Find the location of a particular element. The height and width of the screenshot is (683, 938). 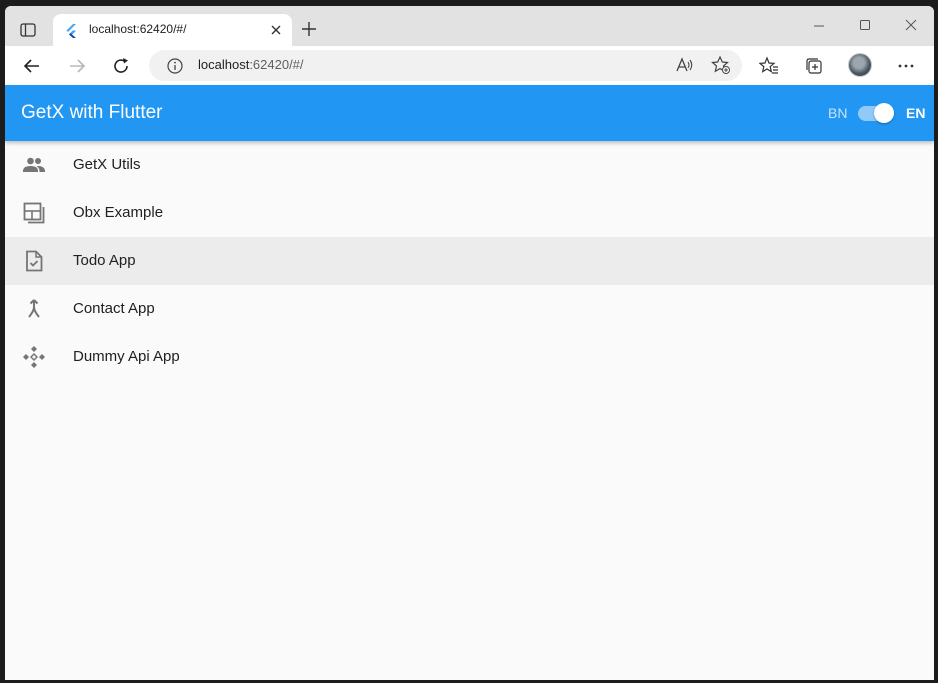

tab-strip: localhost:62420/#/ is located at coordinates (469, 26).